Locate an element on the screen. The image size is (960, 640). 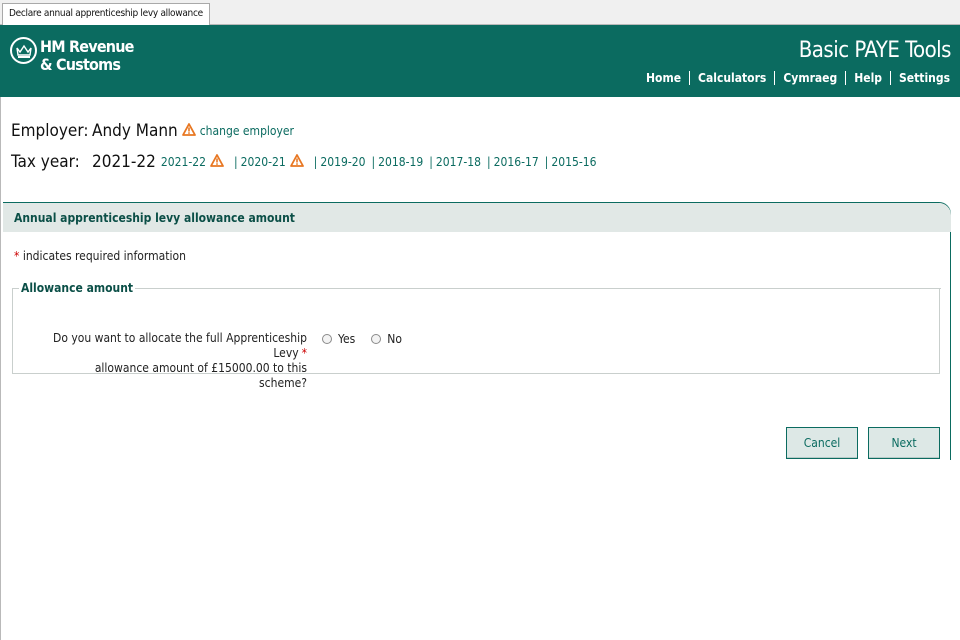
hmrc-logo: HM Revenue & Customs is located at coordinates (87, 56).